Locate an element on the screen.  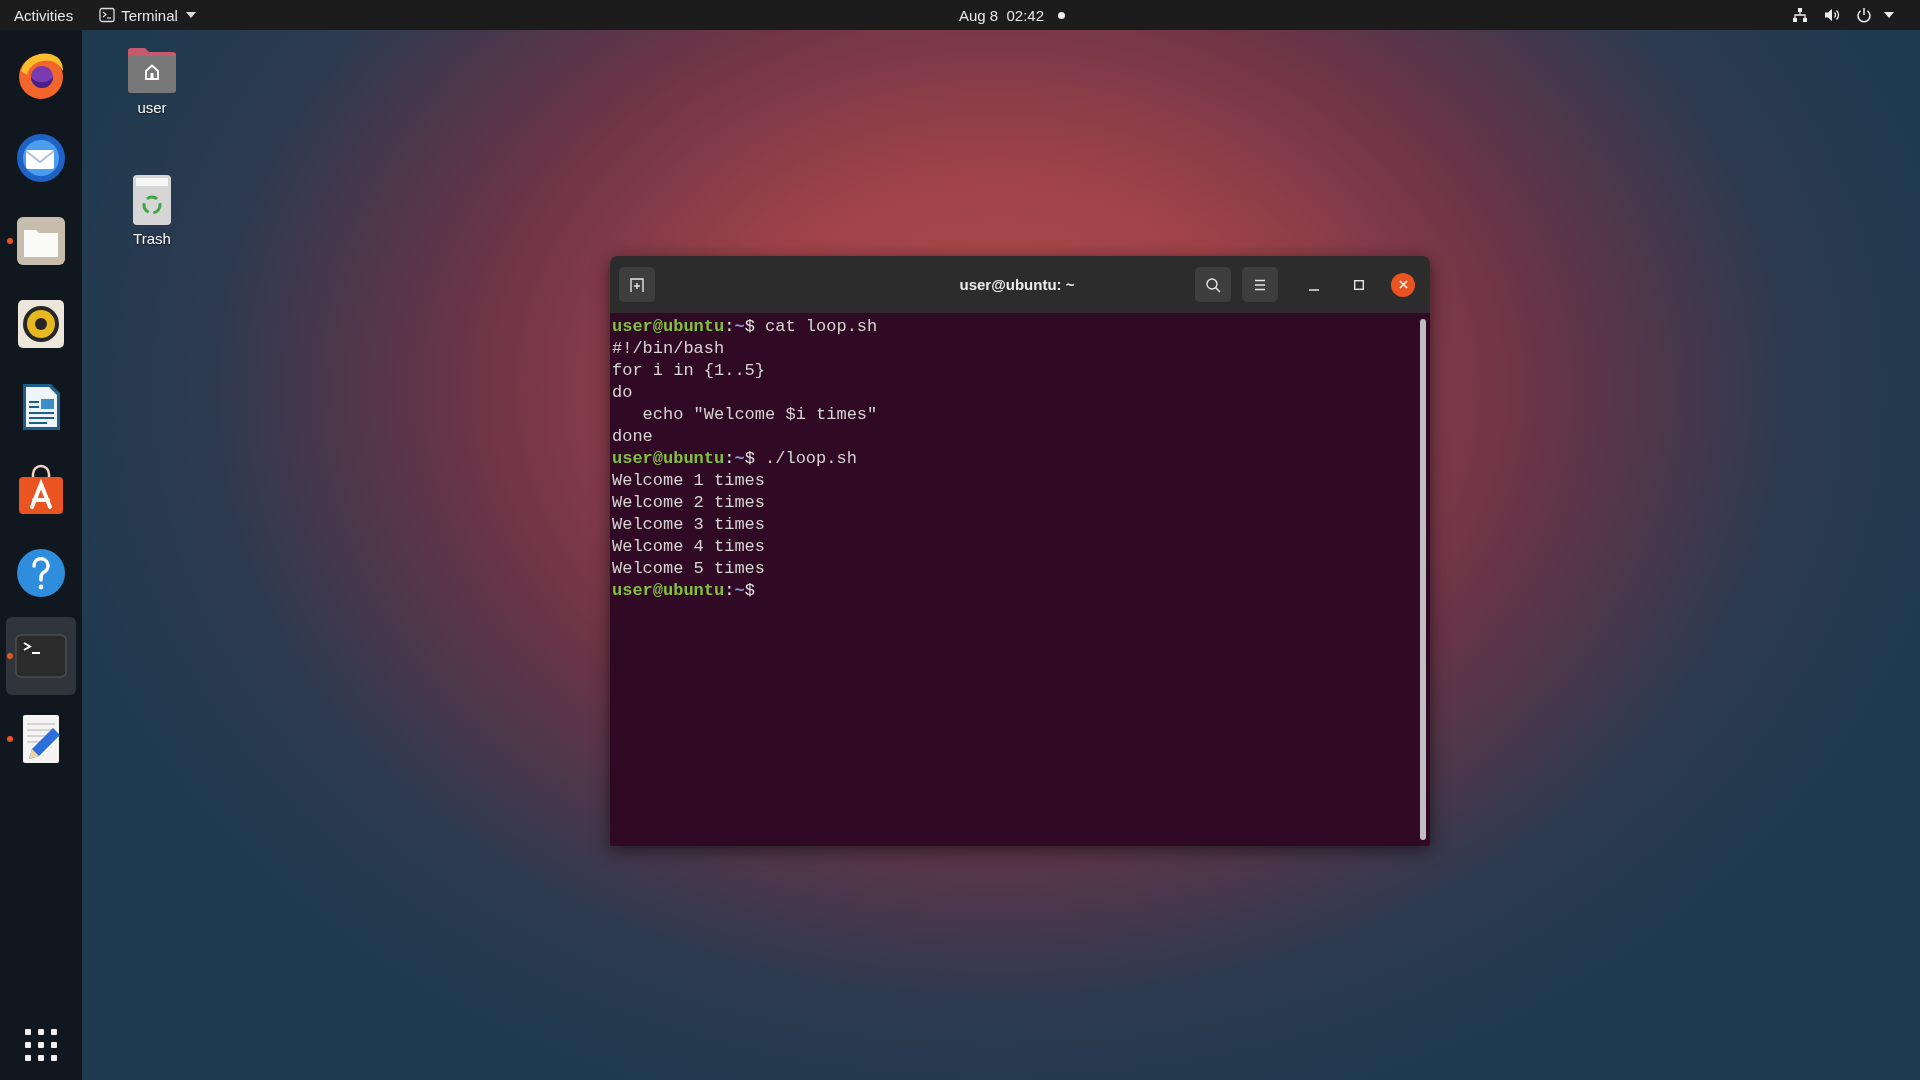
close-icon is located at coordinates (1403, 284).